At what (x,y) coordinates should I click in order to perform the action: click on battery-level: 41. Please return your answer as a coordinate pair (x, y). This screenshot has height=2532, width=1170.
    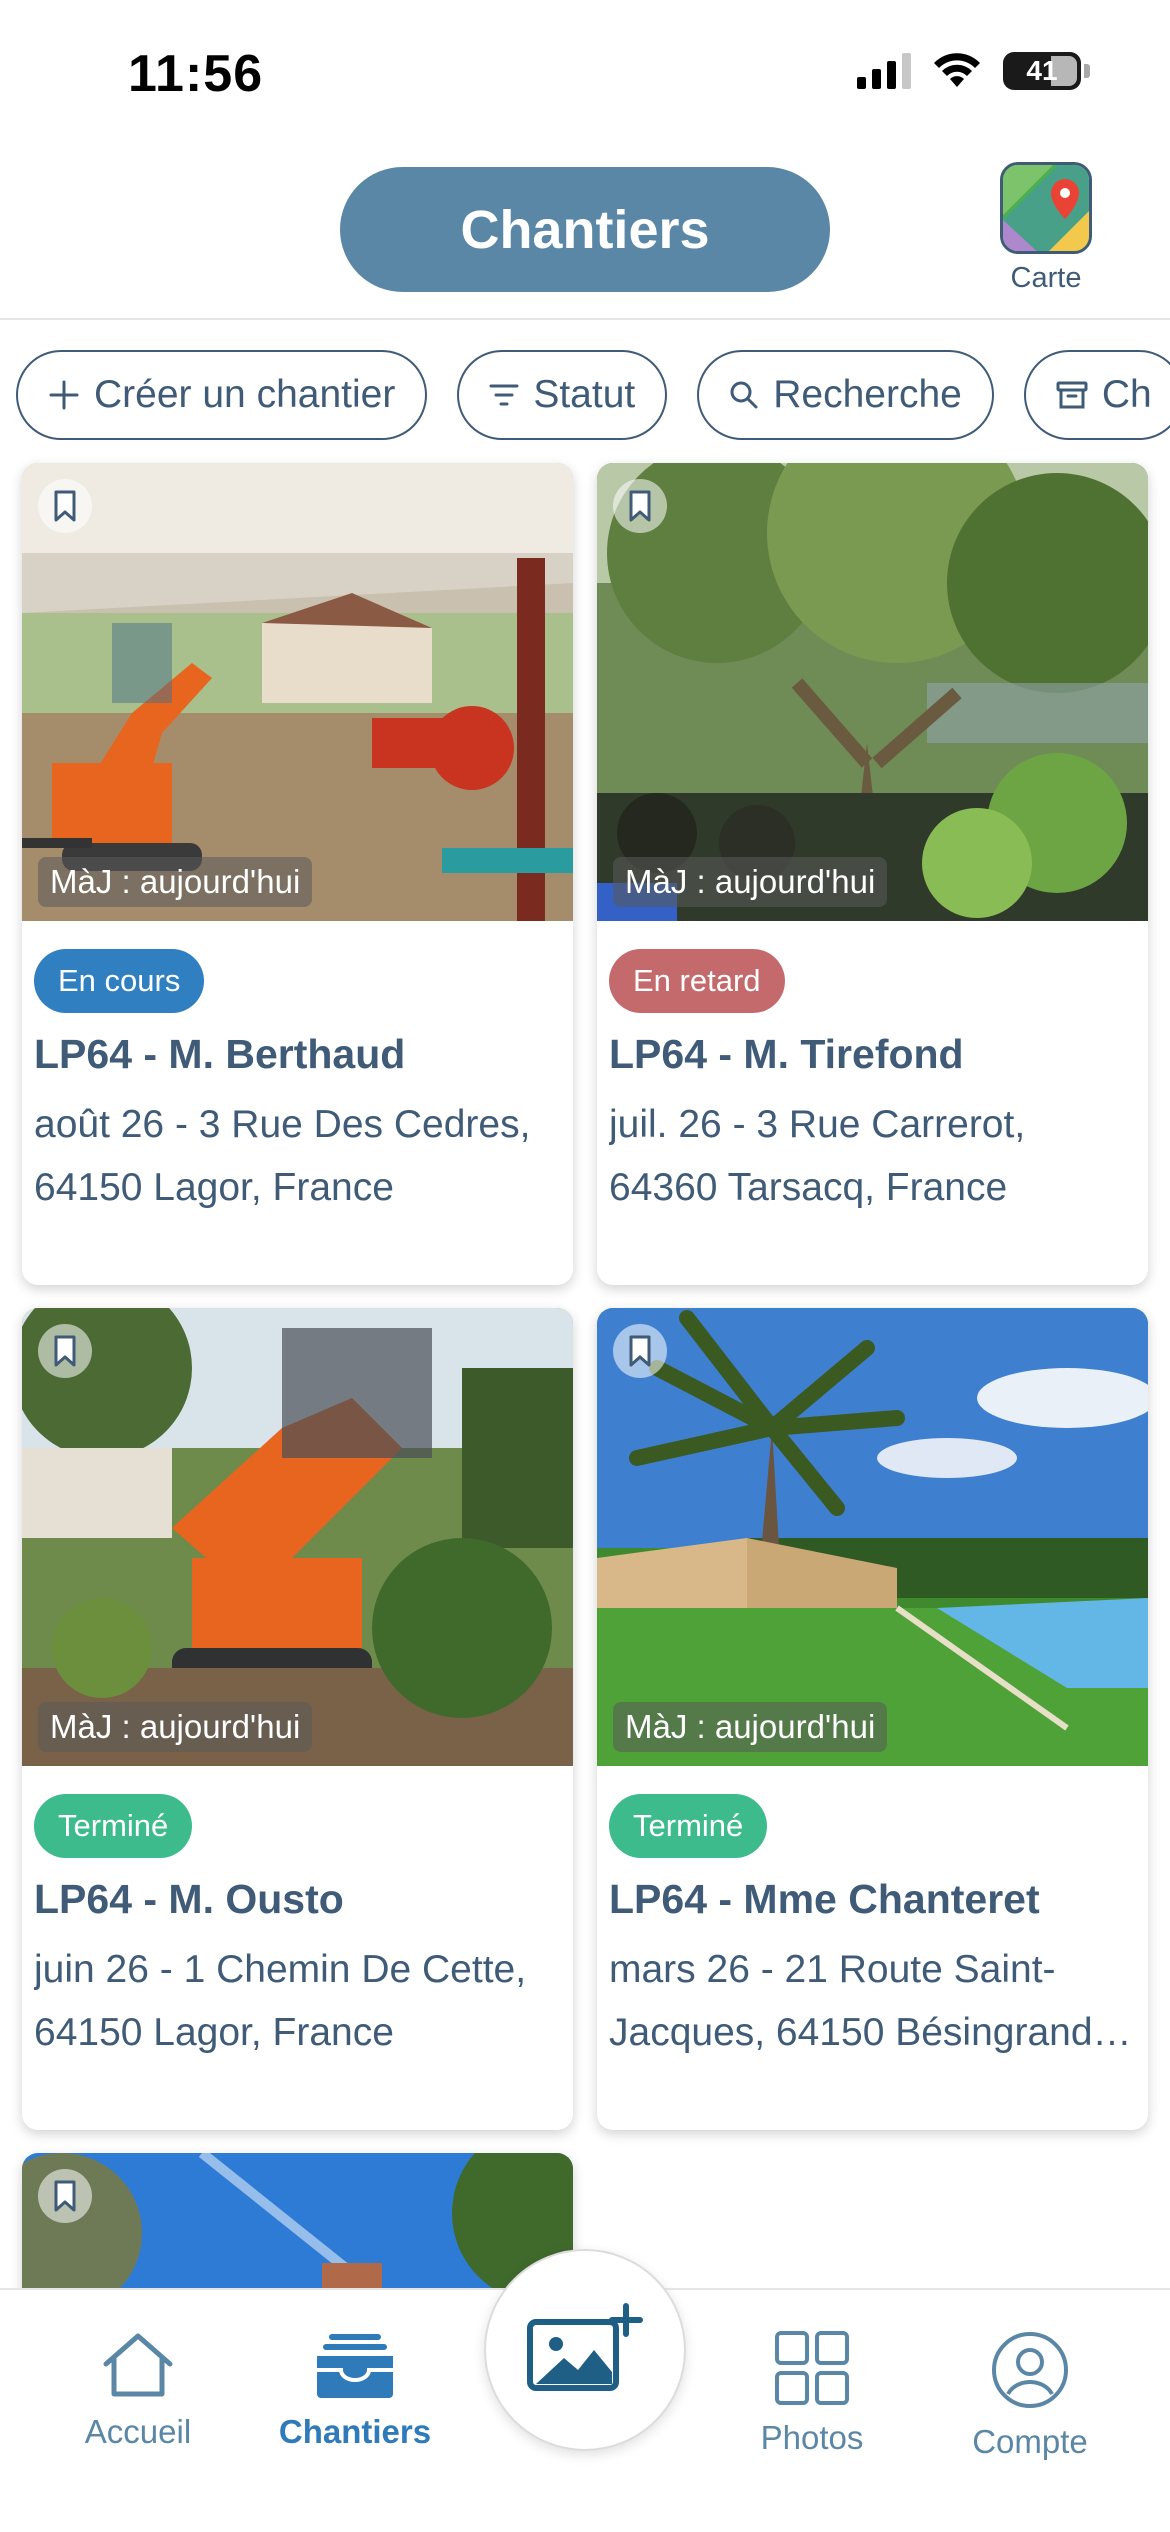
    Looking at the image, I should click on (1042, 70).